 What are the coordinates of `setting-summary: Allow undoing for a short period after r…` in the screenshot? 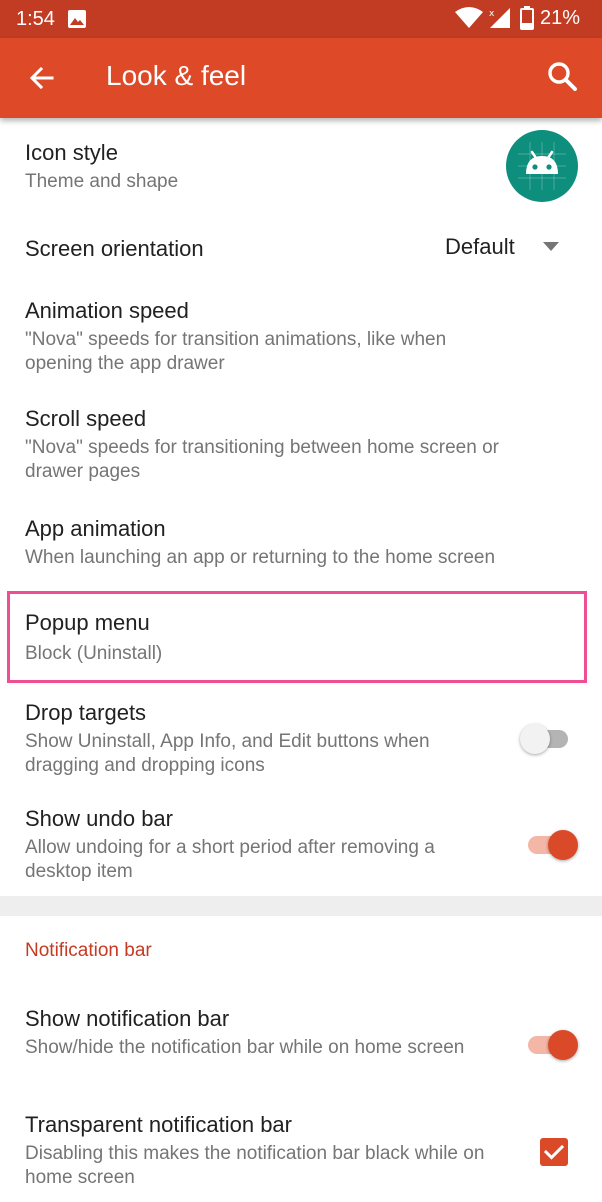 It's located at (230, 859).